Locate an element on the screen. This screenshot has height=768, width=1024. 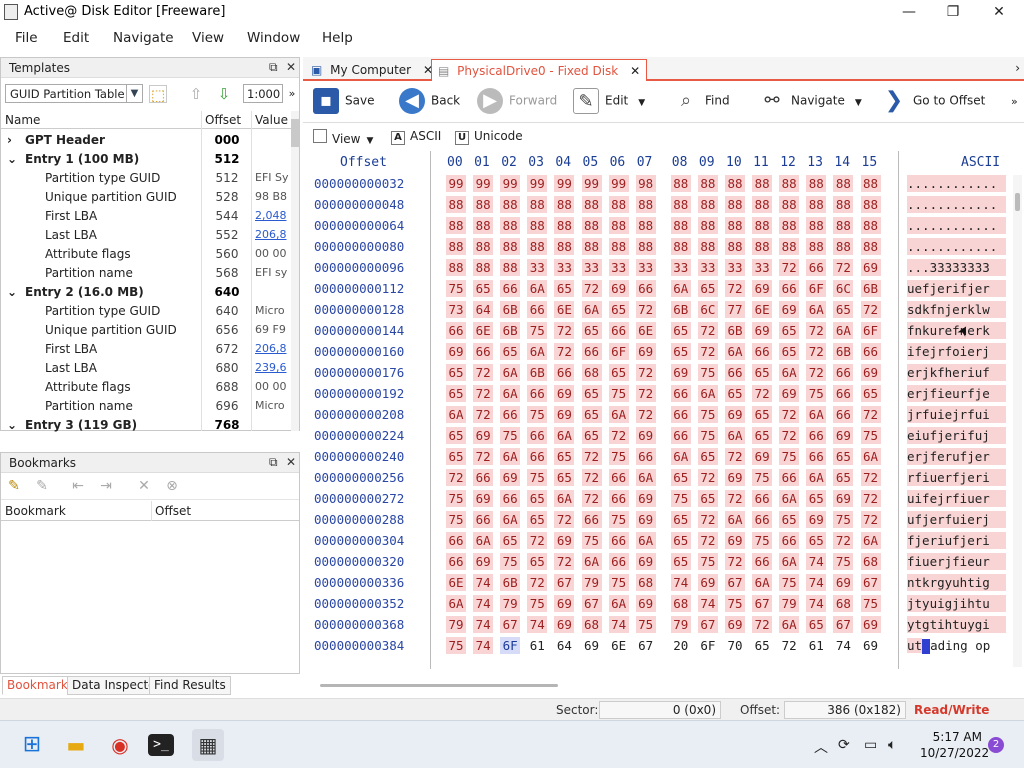
clock: 5:17 AM 10/27/2022 is located at coordinates (954, 745).